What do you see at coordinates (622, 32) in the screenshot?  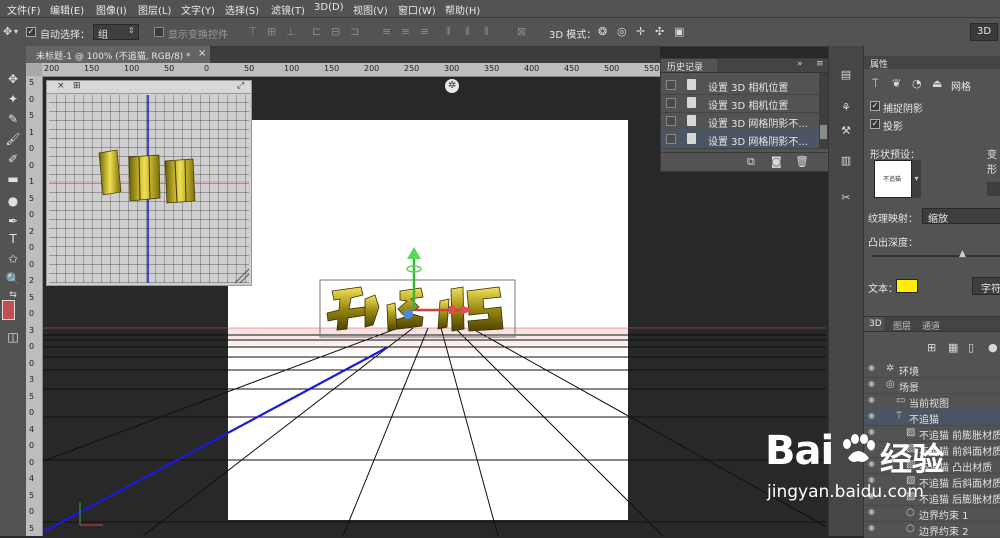 I see `roll-3d-icon: ◎` at bounding box center [622, 32].